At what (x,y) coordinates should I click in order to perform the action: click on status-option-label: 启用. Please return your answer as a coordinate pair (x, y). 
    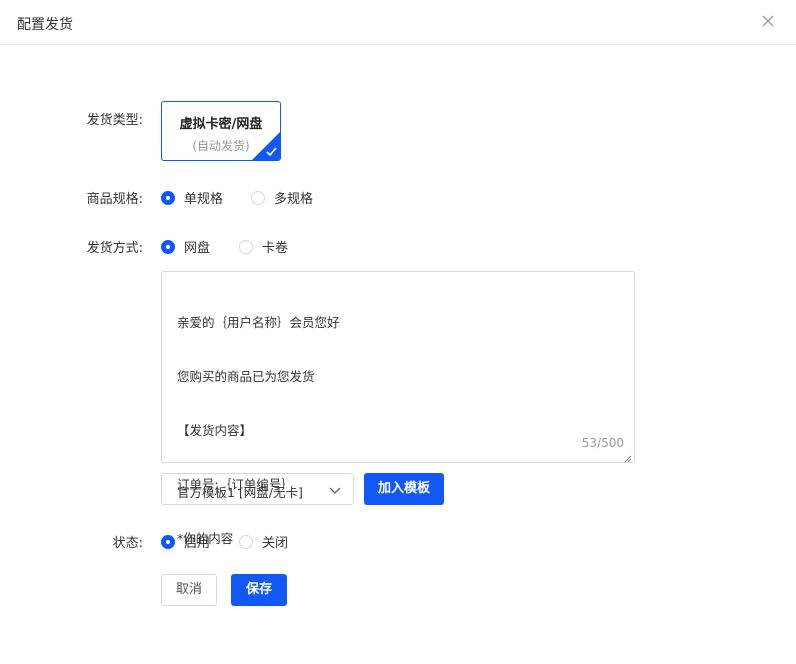
    Looking at the image, I should click on (197, 543).